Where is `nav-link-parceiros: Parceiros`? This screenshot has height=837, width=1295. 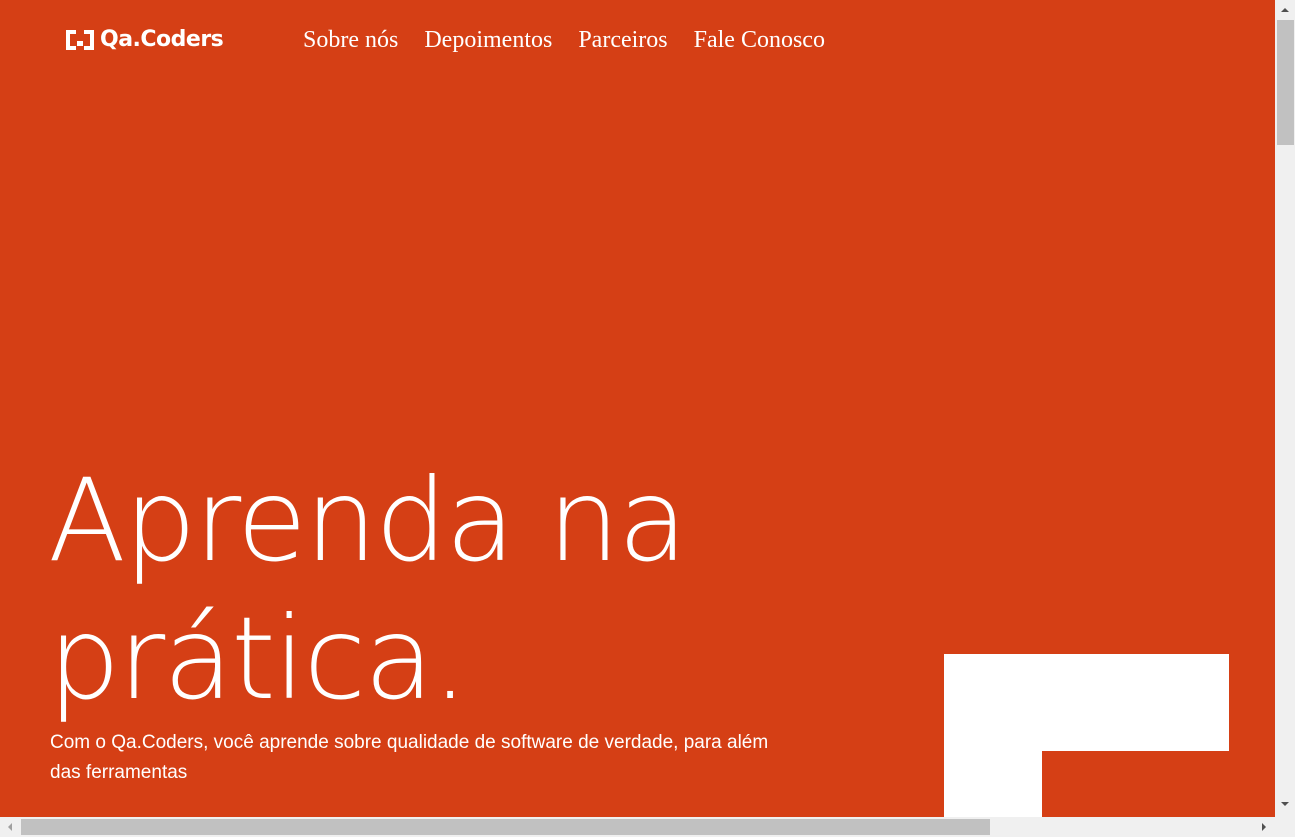
nav-link-parceiros: Parceiros is located at coordinates (622, 40).